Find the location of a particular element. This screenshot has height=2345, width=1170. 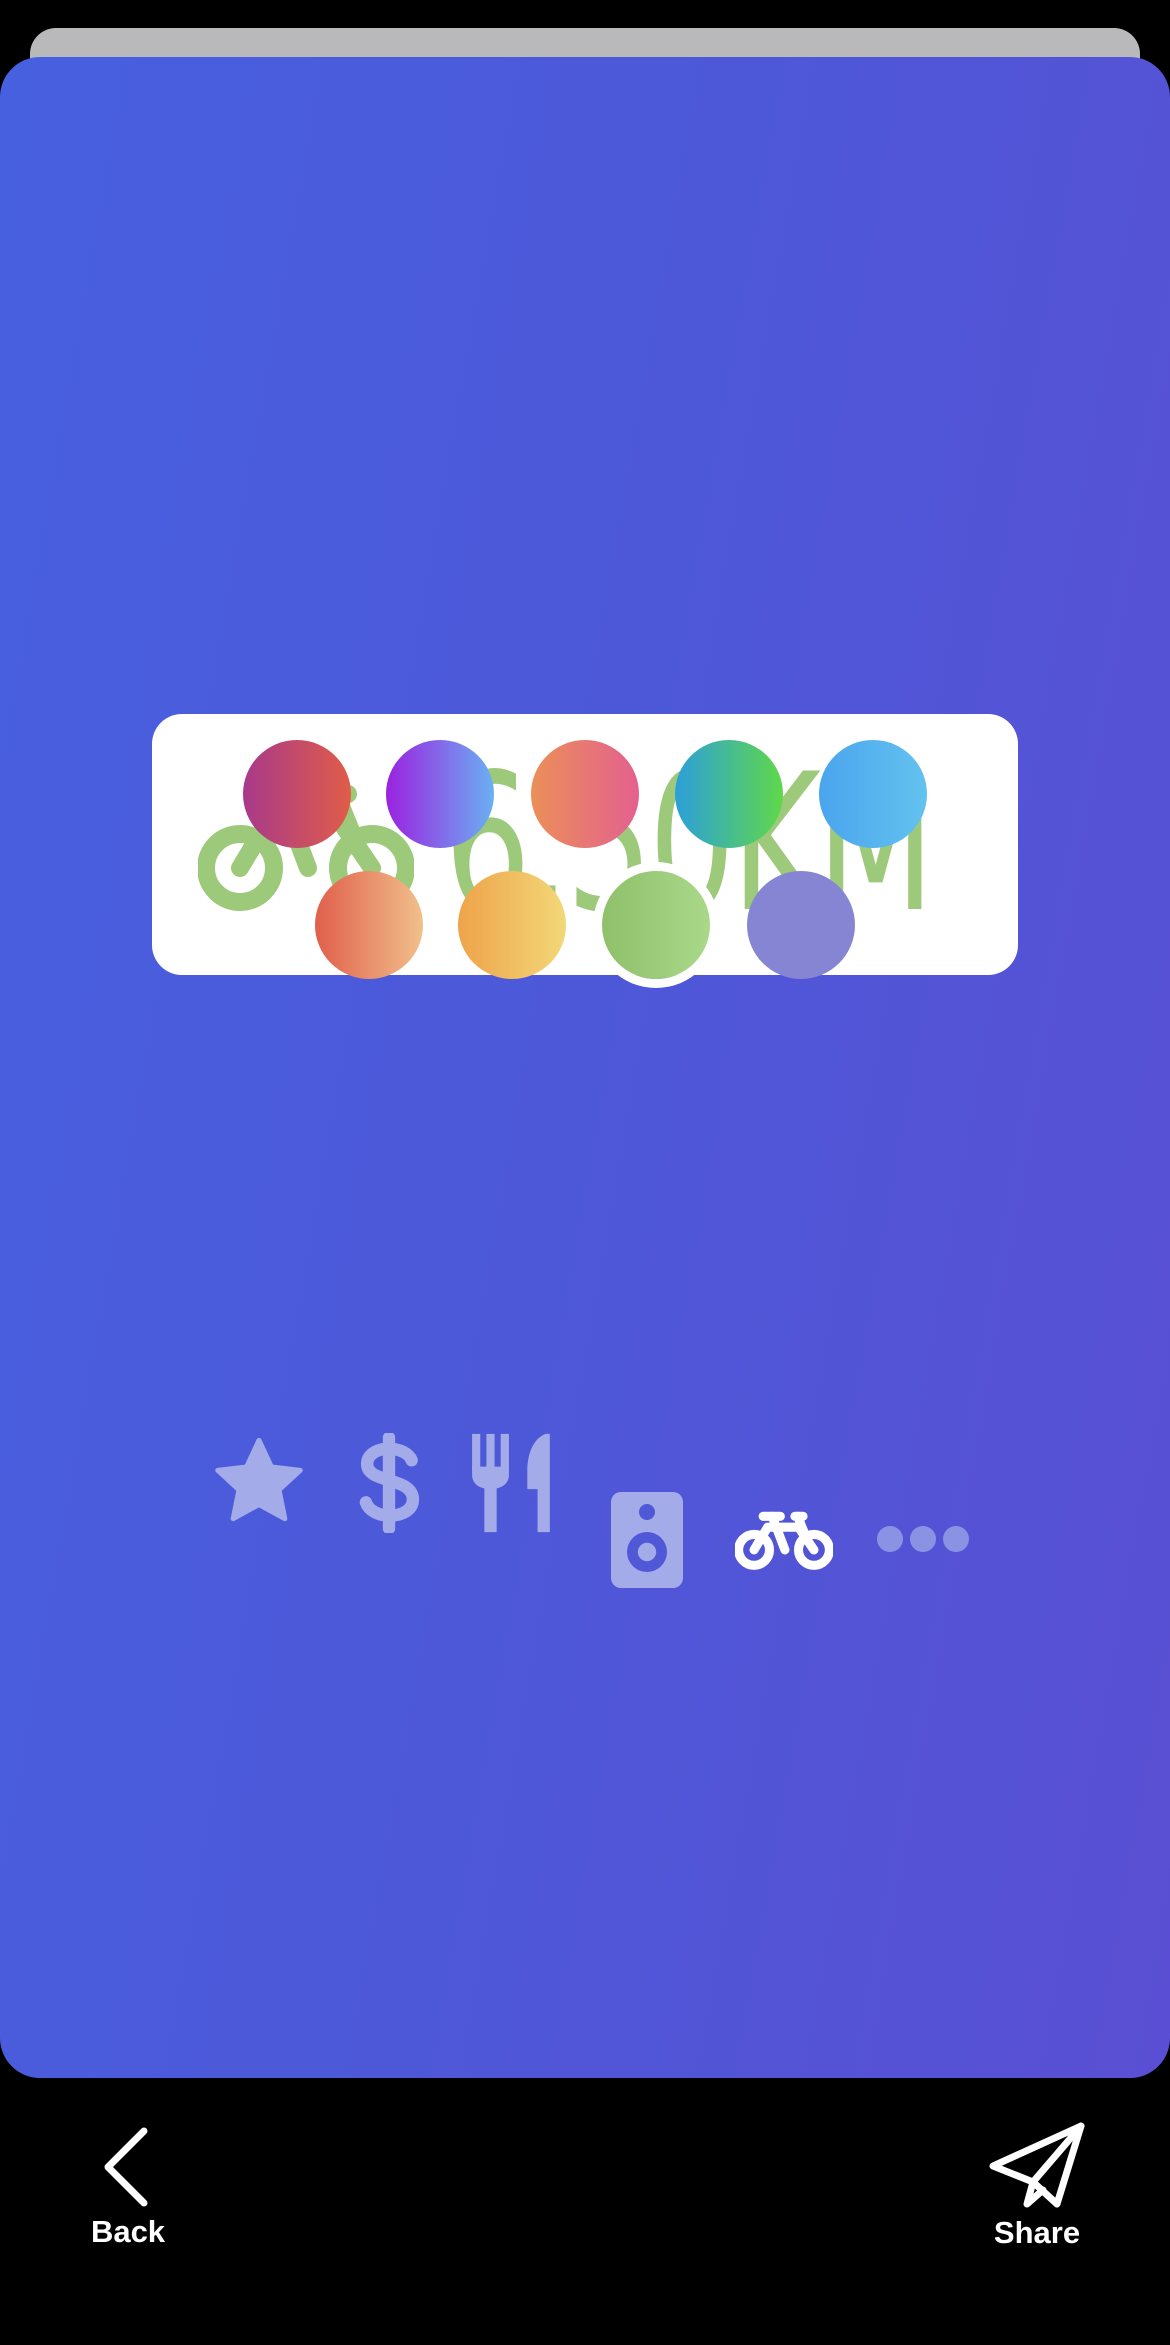

chevron-left-icon is located at coordinates (126, 2167).